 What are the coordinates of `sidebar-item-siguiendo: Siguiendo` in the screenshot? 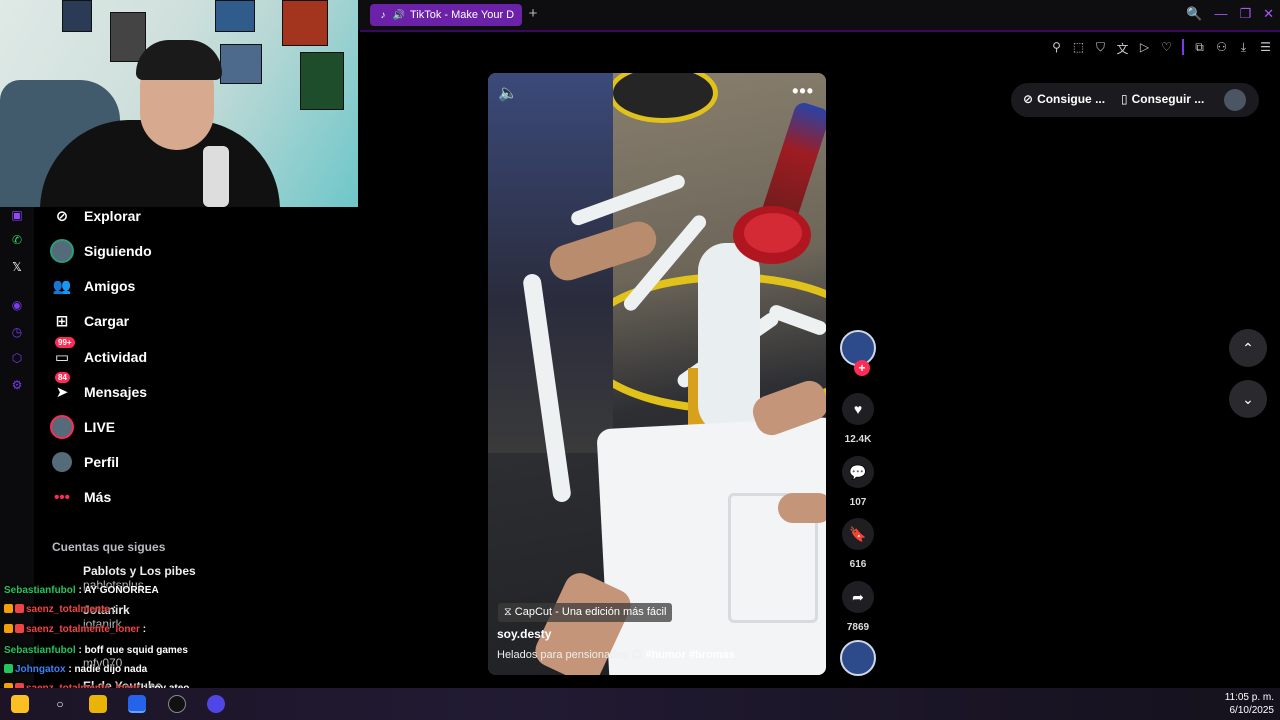 It's located at (101, 251).